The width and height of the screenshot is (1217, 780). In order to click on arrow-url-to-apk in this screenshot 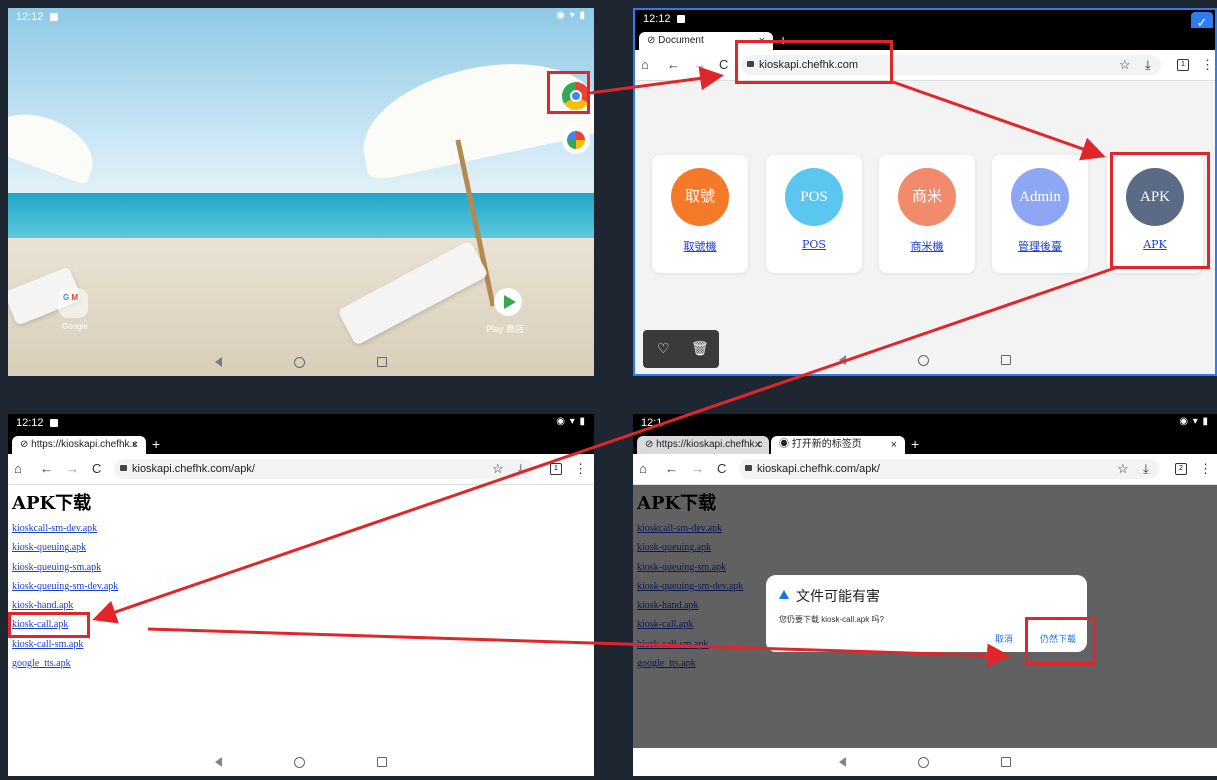, I will do `click(999, 120)`.